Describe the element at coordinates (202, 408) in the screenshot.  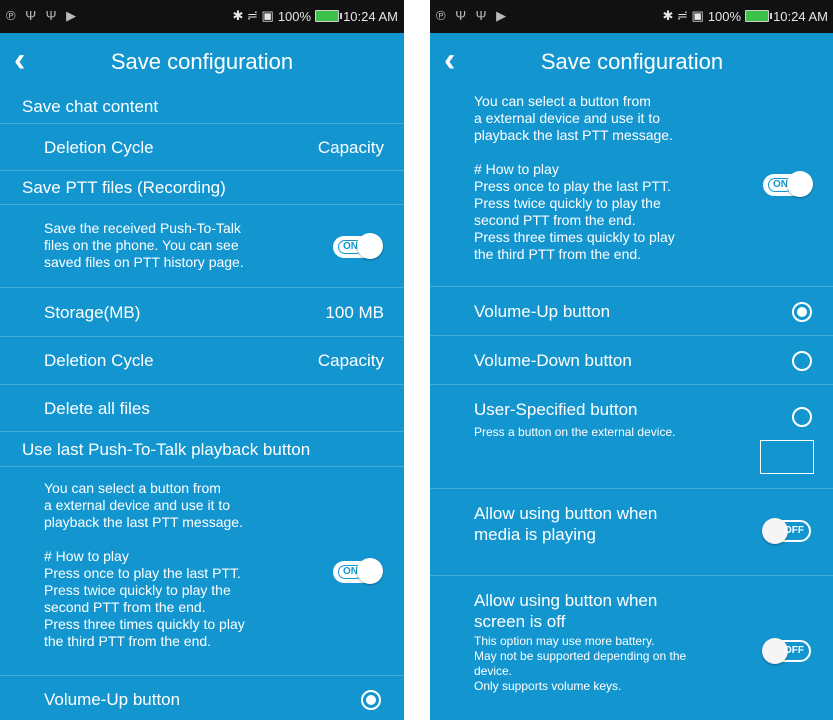
I see `delete-all-files-row: Delete all files` at that location.